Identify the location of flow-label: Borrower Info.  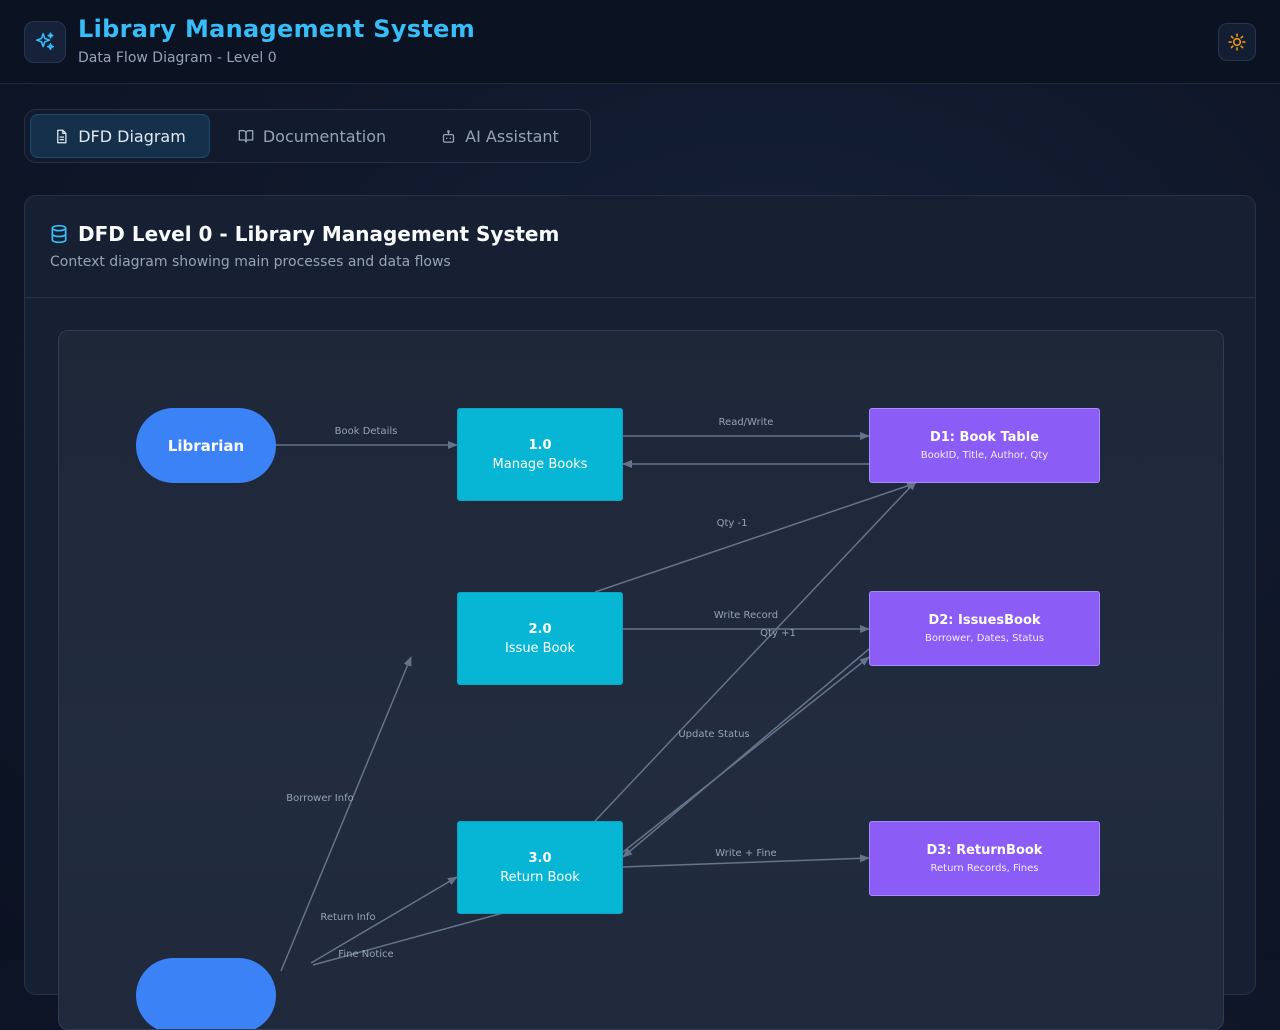
(320, 798).